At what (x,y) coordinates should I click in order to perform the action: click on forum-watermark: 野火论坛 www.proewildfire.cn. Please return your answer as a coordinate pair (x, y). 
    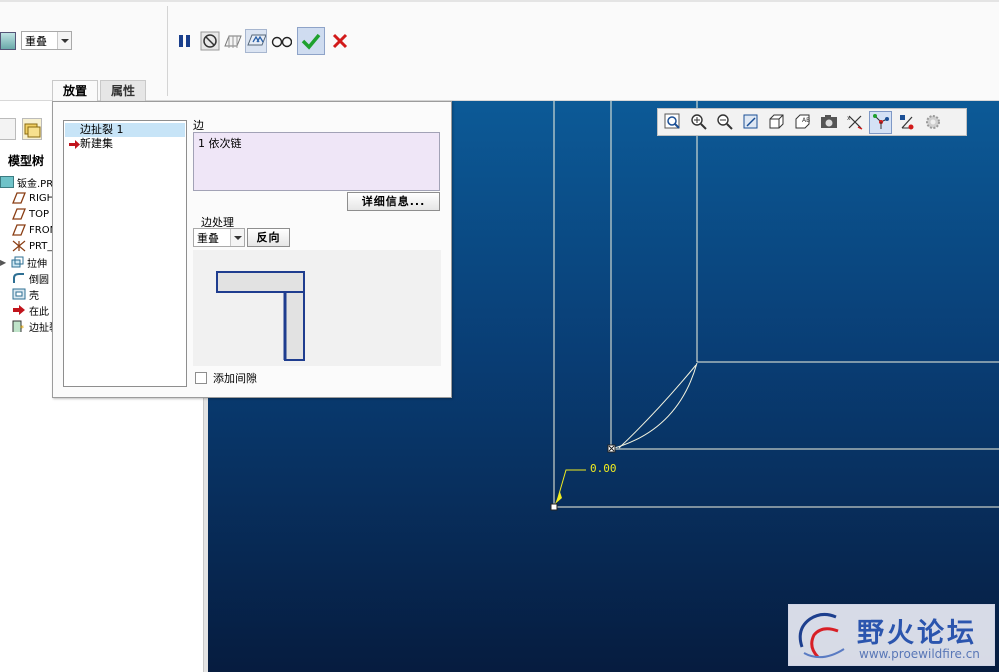
    Looking at the image, I should click on (891, 635).